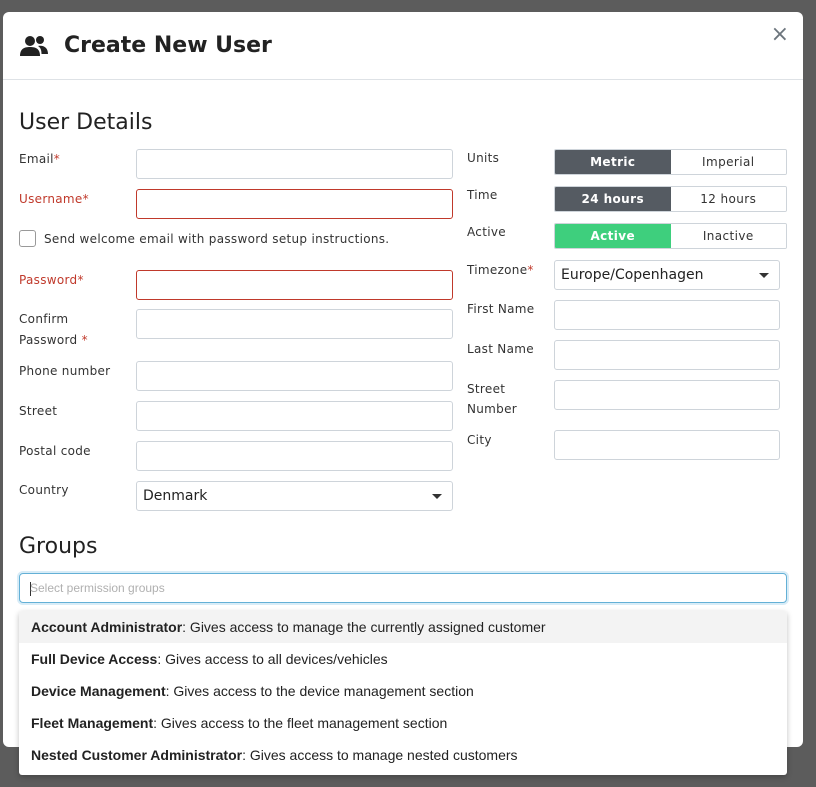 This screenshot has width=816, height=787. What do you see at coordinates (728, 236) in the screenshot?
I see `inactive-button: Inactive` at bounding box center [728, 236].